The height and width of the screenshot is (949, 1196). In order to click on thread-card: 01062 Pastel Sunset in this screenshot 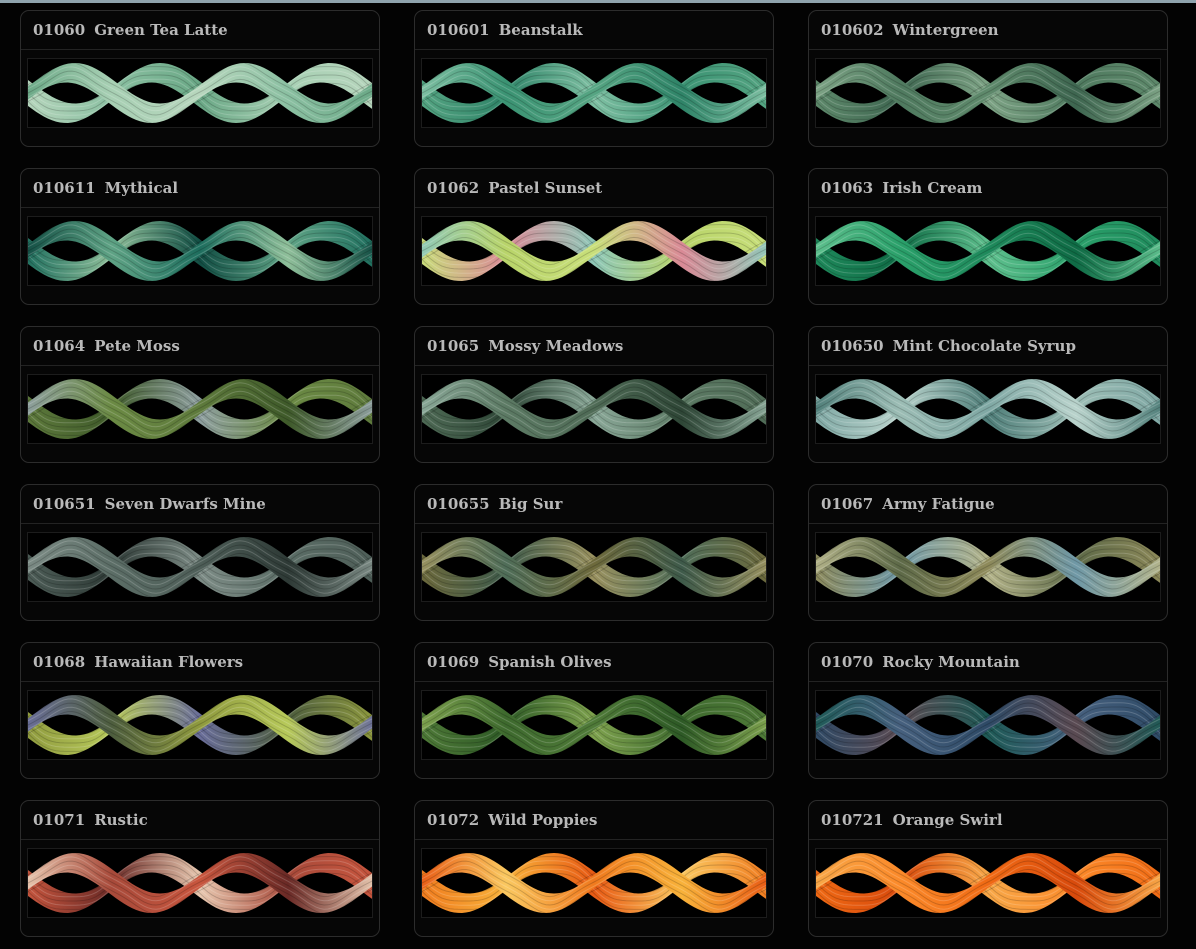, I will do `click(594, 236)`.